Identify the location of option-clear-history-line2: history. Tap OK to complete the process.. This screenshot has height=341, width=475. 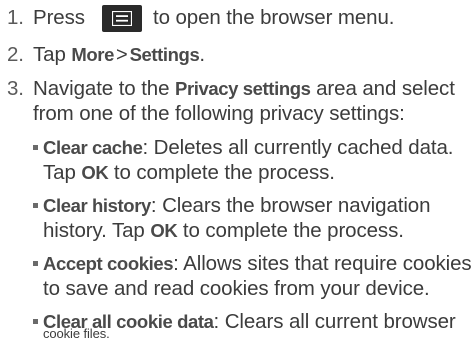
(223, 231).